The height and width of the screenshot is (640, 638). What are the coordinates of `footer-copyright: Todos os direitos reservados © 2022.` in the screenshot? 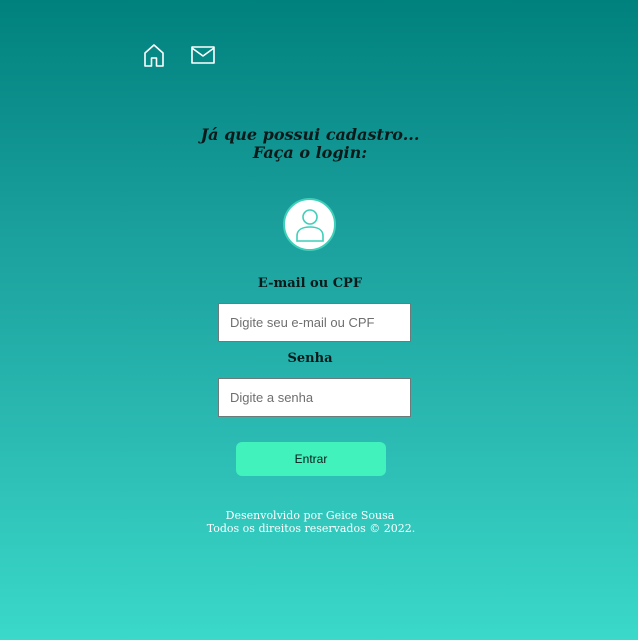 It's located at (311, 528).